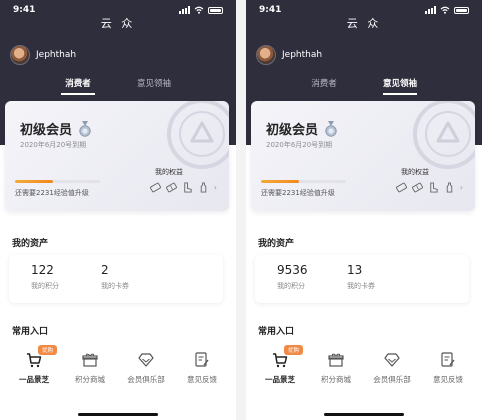  Describe the element at coordinates (355, 270) in the screenshot. I see `coupons-value: 13` at that location.